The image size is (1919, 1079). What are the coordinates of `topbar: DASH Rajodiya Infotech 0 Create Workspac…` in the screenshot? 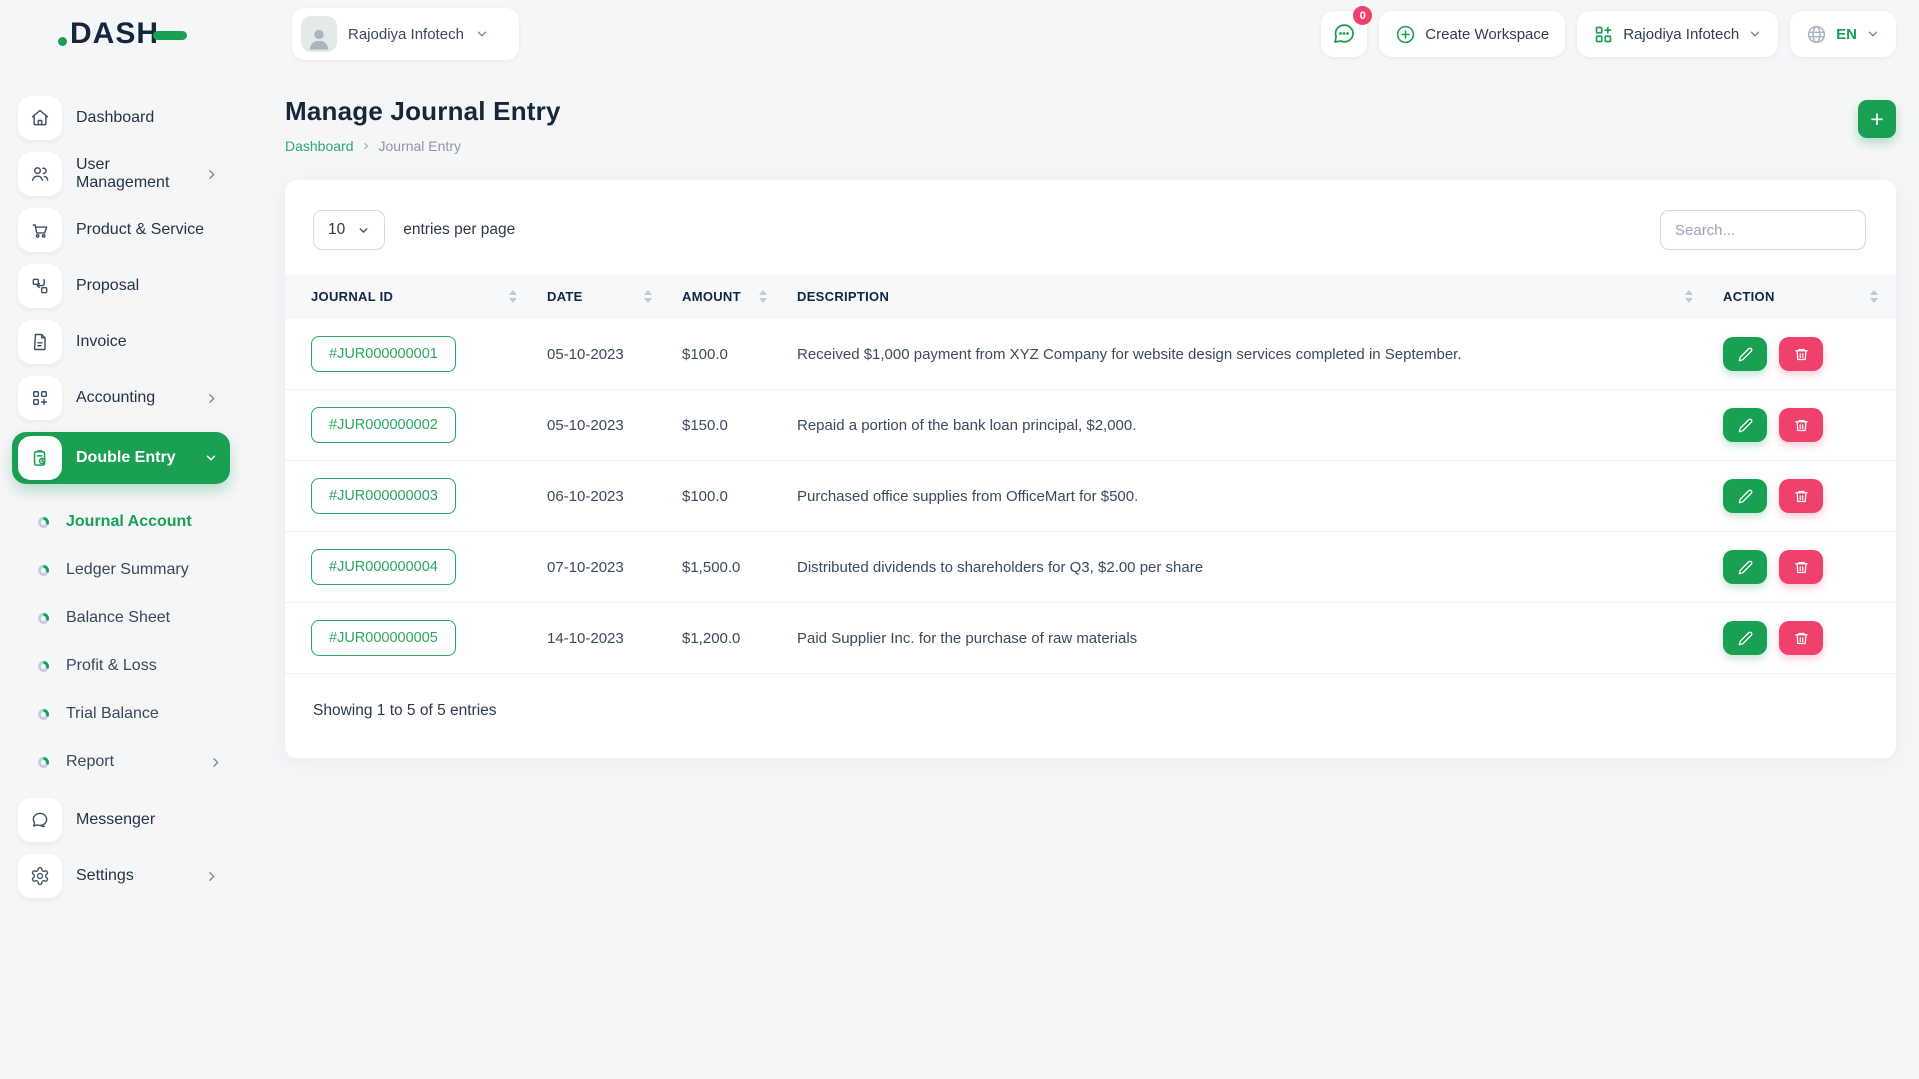 It's located at (959, 34).